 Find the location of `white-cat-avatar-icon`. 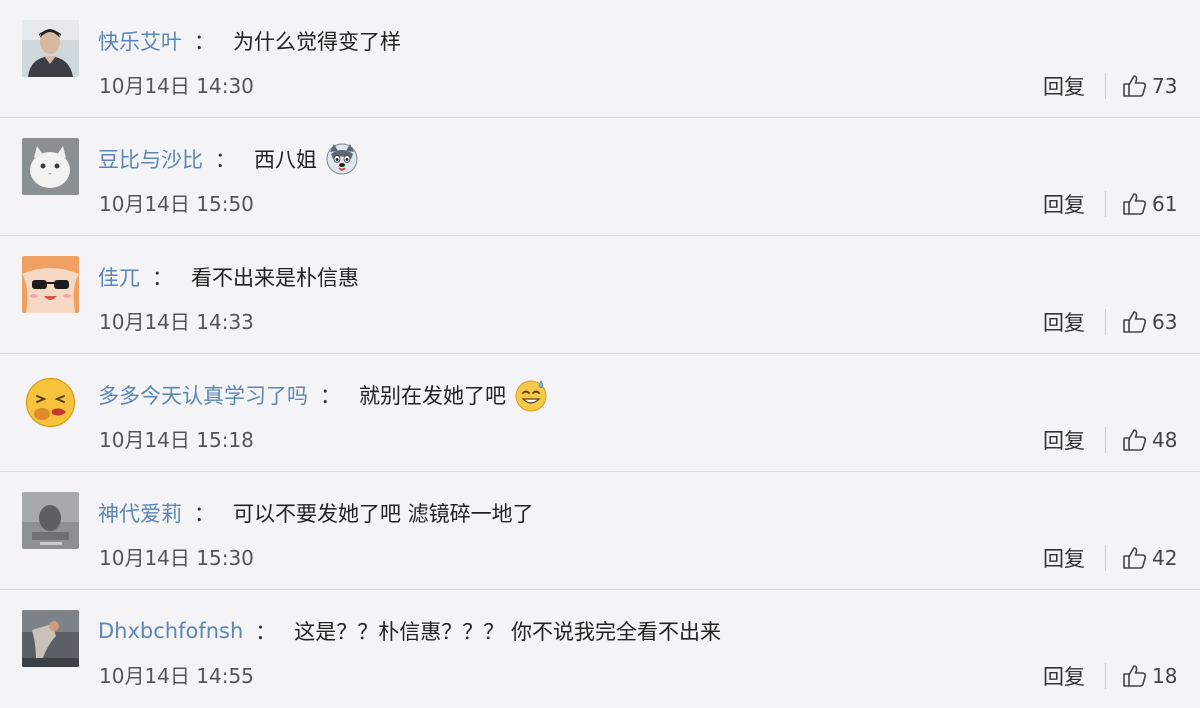

white-cat-avatar-icon is located at coordinates (50, 166).